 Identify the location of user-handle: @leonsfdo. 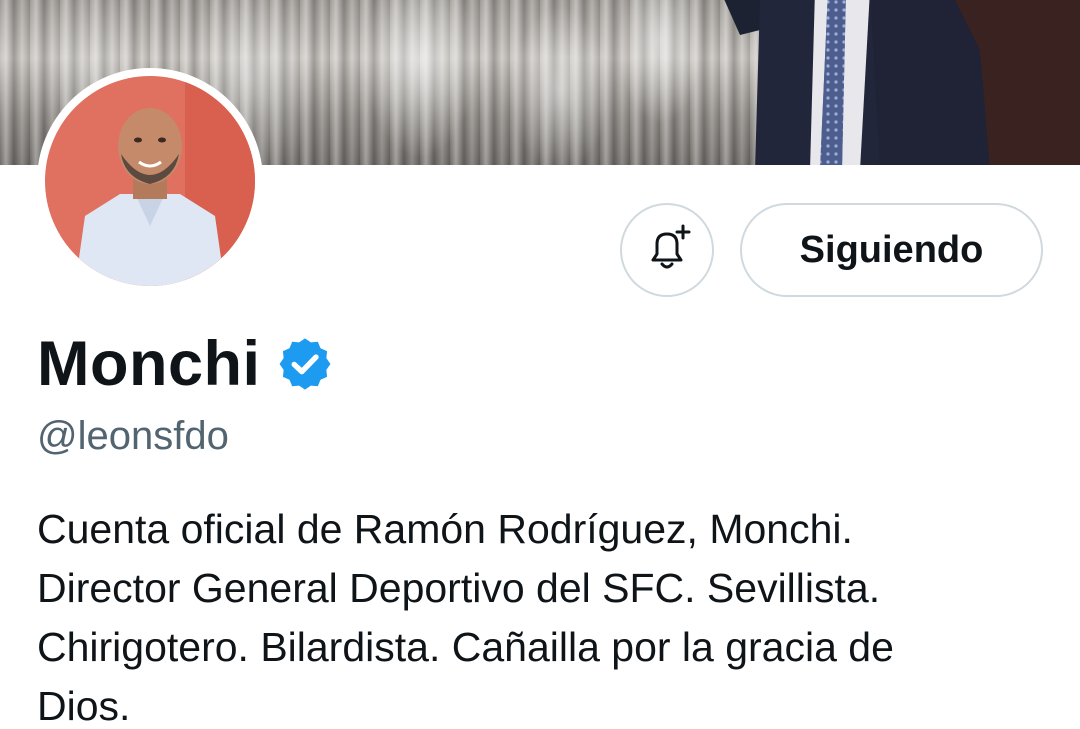
(133, 436).